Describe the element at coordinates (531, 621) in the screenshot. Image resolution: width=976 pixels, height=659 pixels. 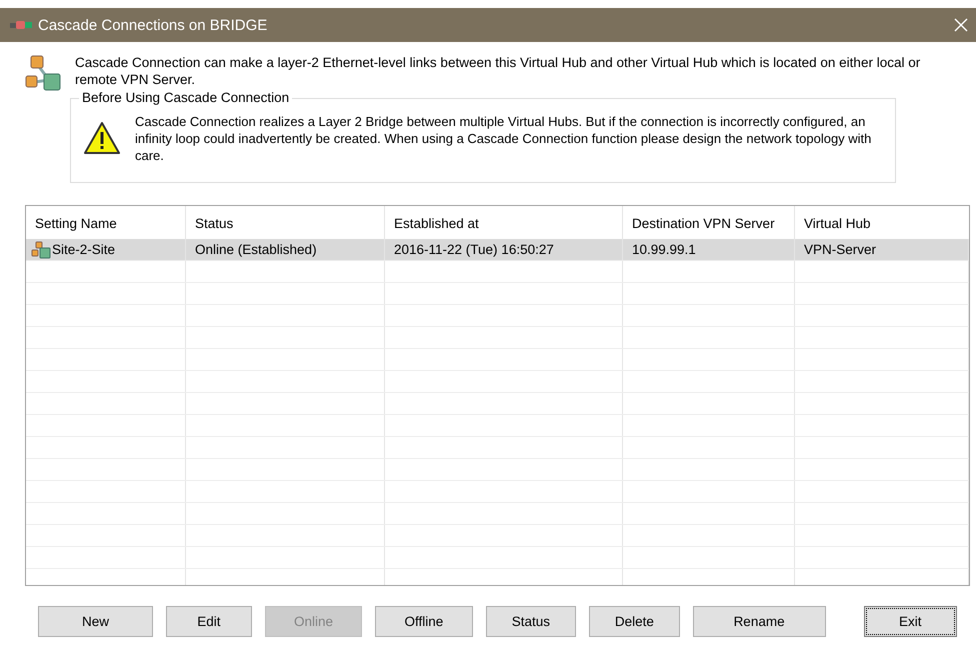
I see `dialog-button: Status` at that location.